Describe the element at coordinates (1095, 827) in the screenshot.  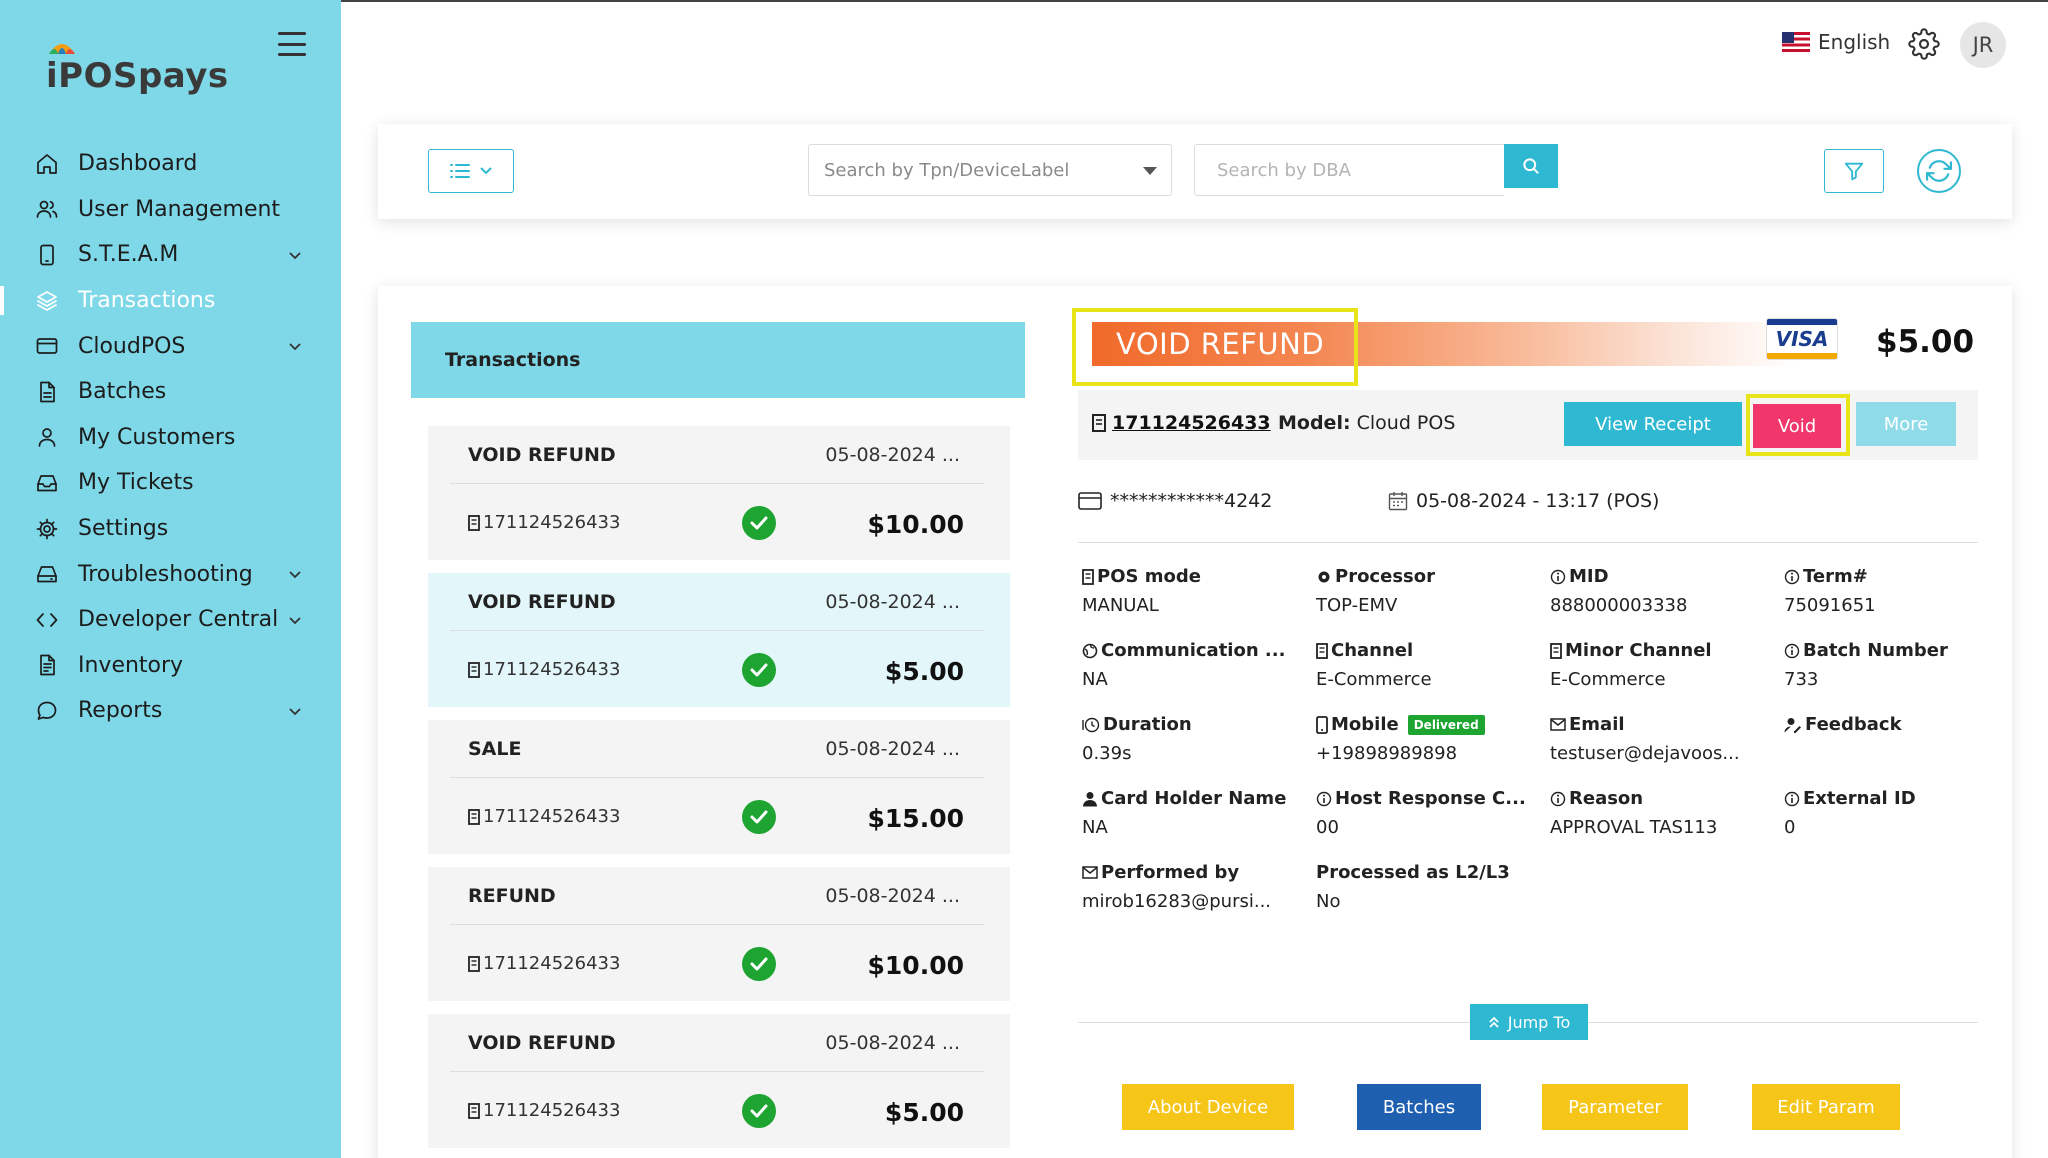
I see `field-value: NA` at that location.